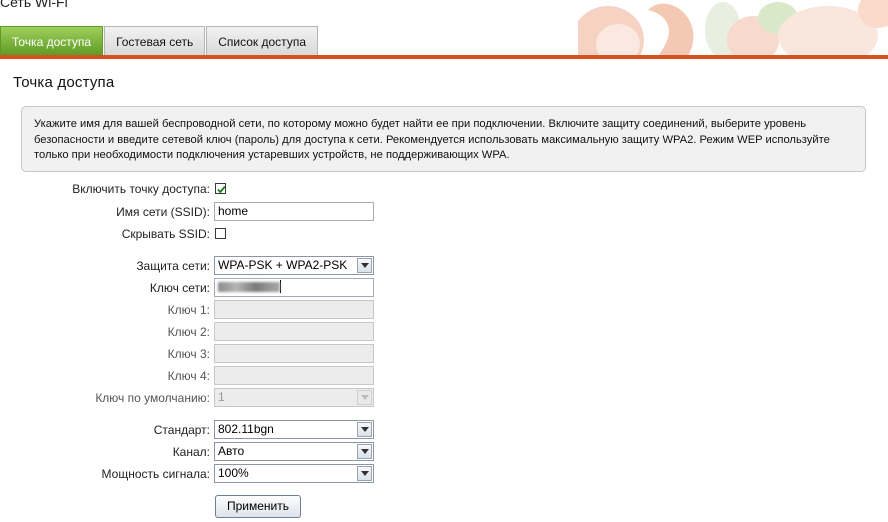  What do you see at coordinates (52, 40) in the screenshot?
I see `tab-access-point: Точка доступа` at bounding box center [52, 40].